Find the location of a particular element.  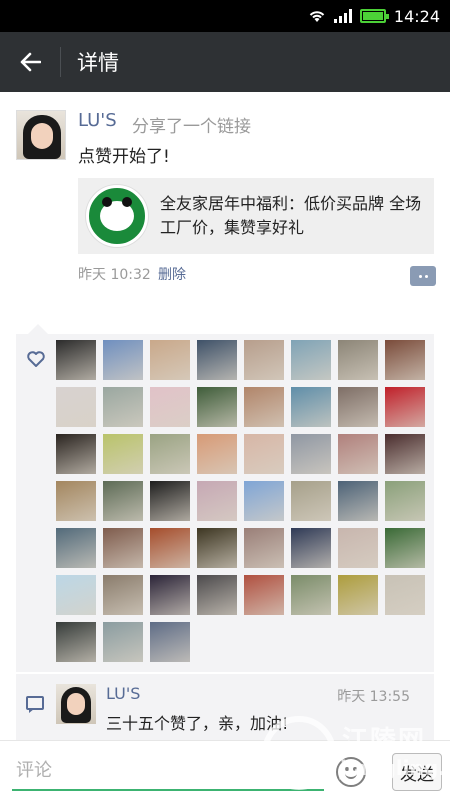

comment-avatar is located at coordinates (76, 704).